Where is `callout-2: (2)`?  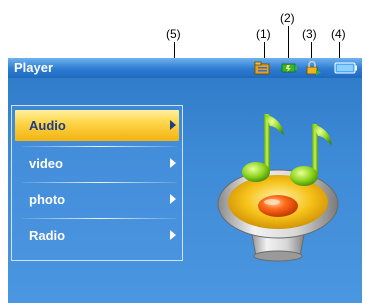
callout-2: (2) is located at coordinates (287, 18).